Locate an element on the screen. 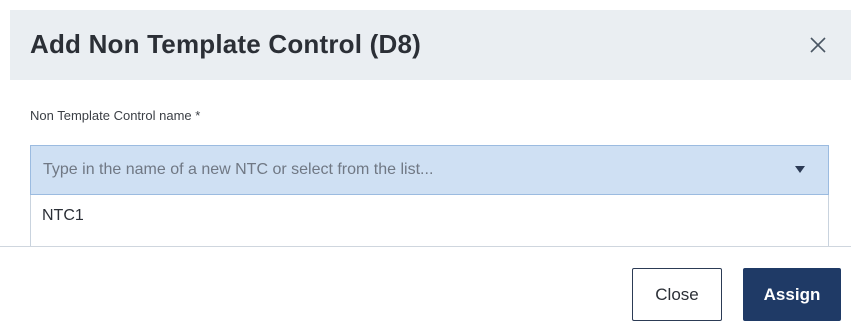  assign-button: Assign is located at coordinates (792, 294).